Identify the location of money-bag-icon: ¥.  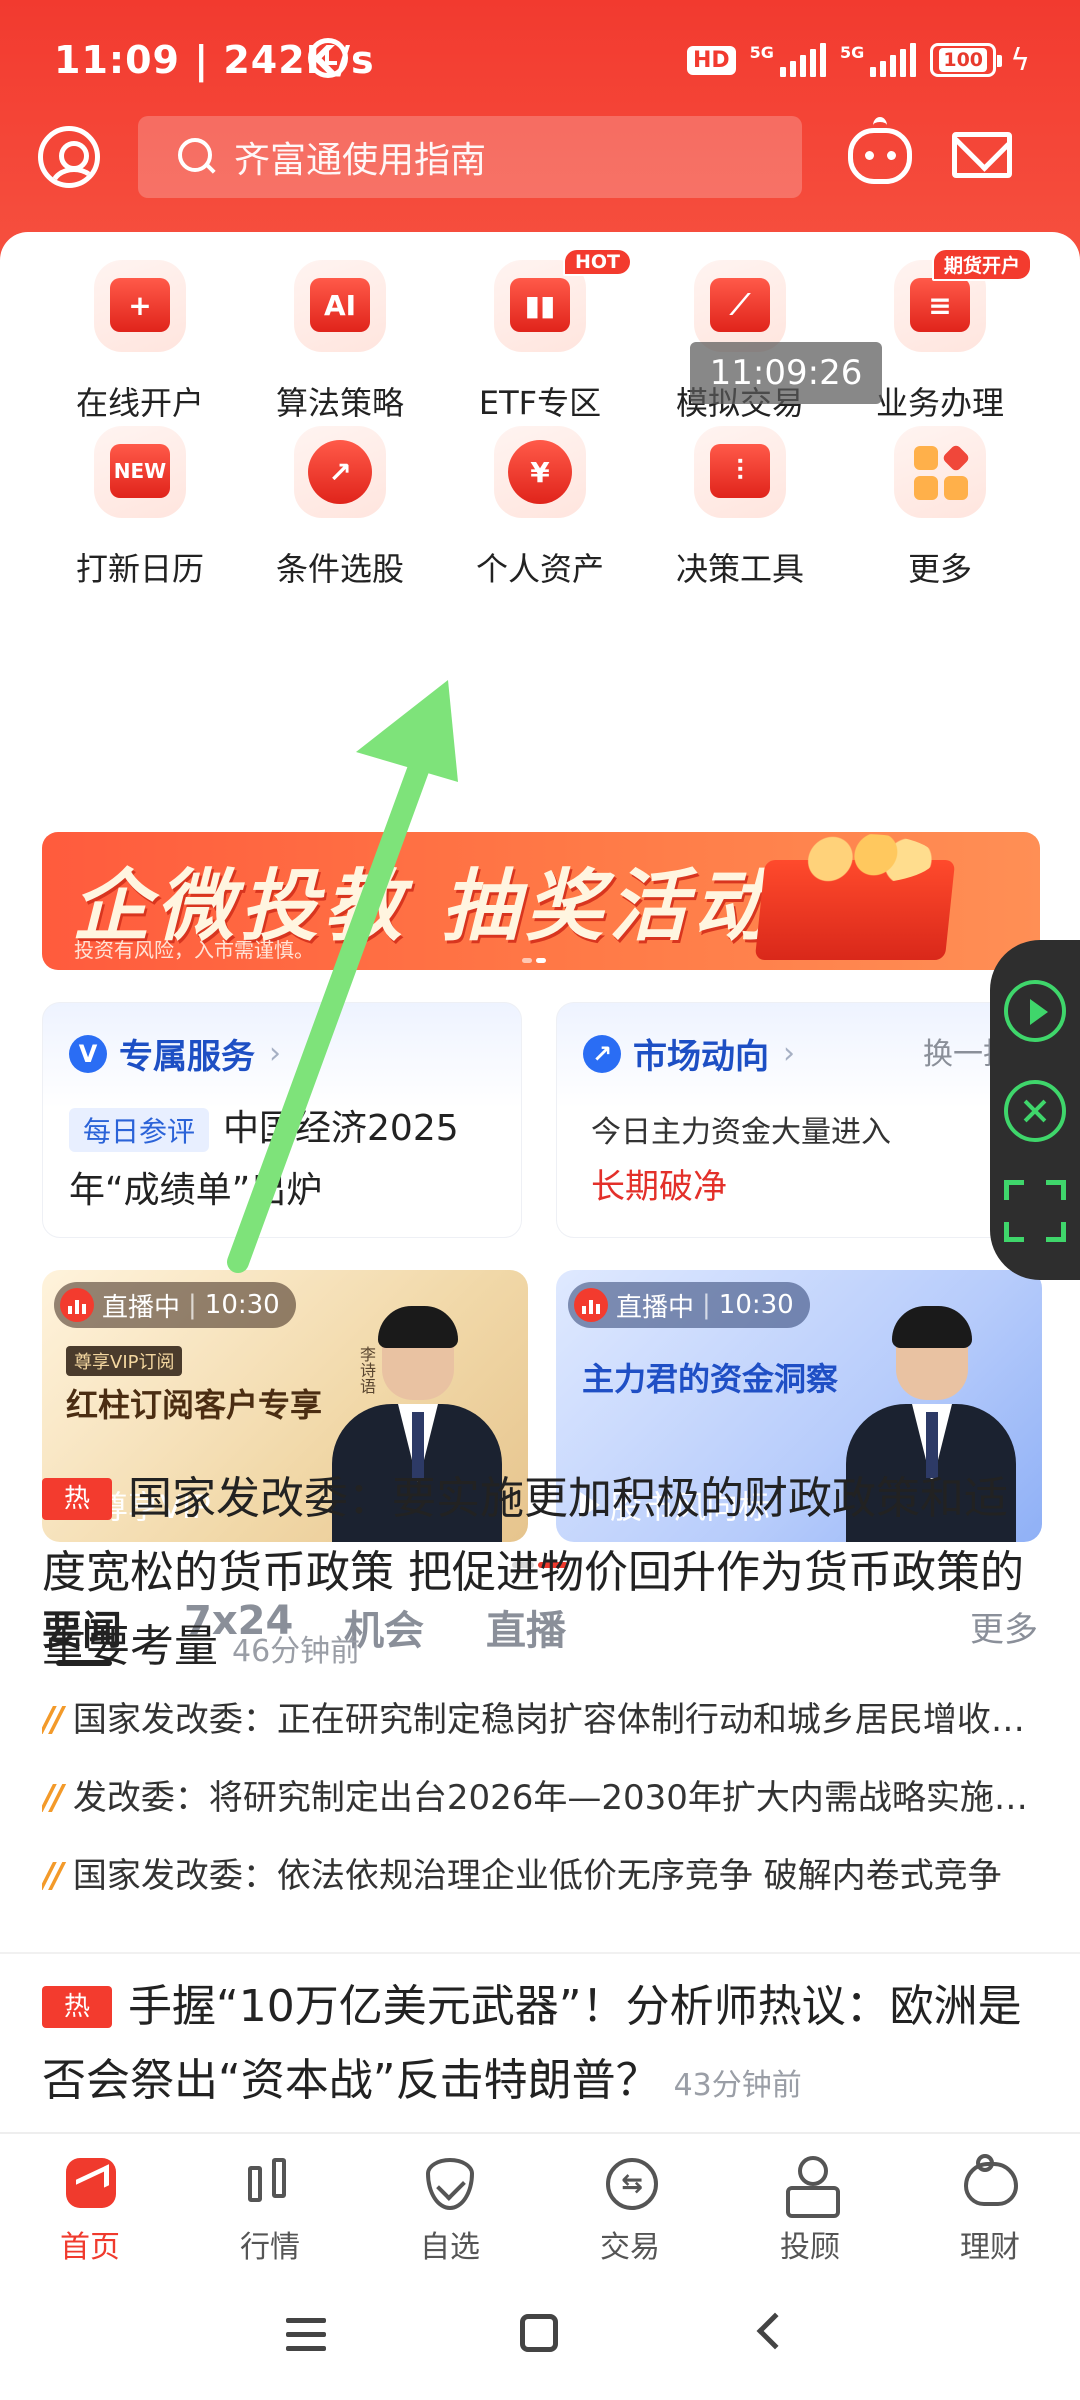
(540, 472).